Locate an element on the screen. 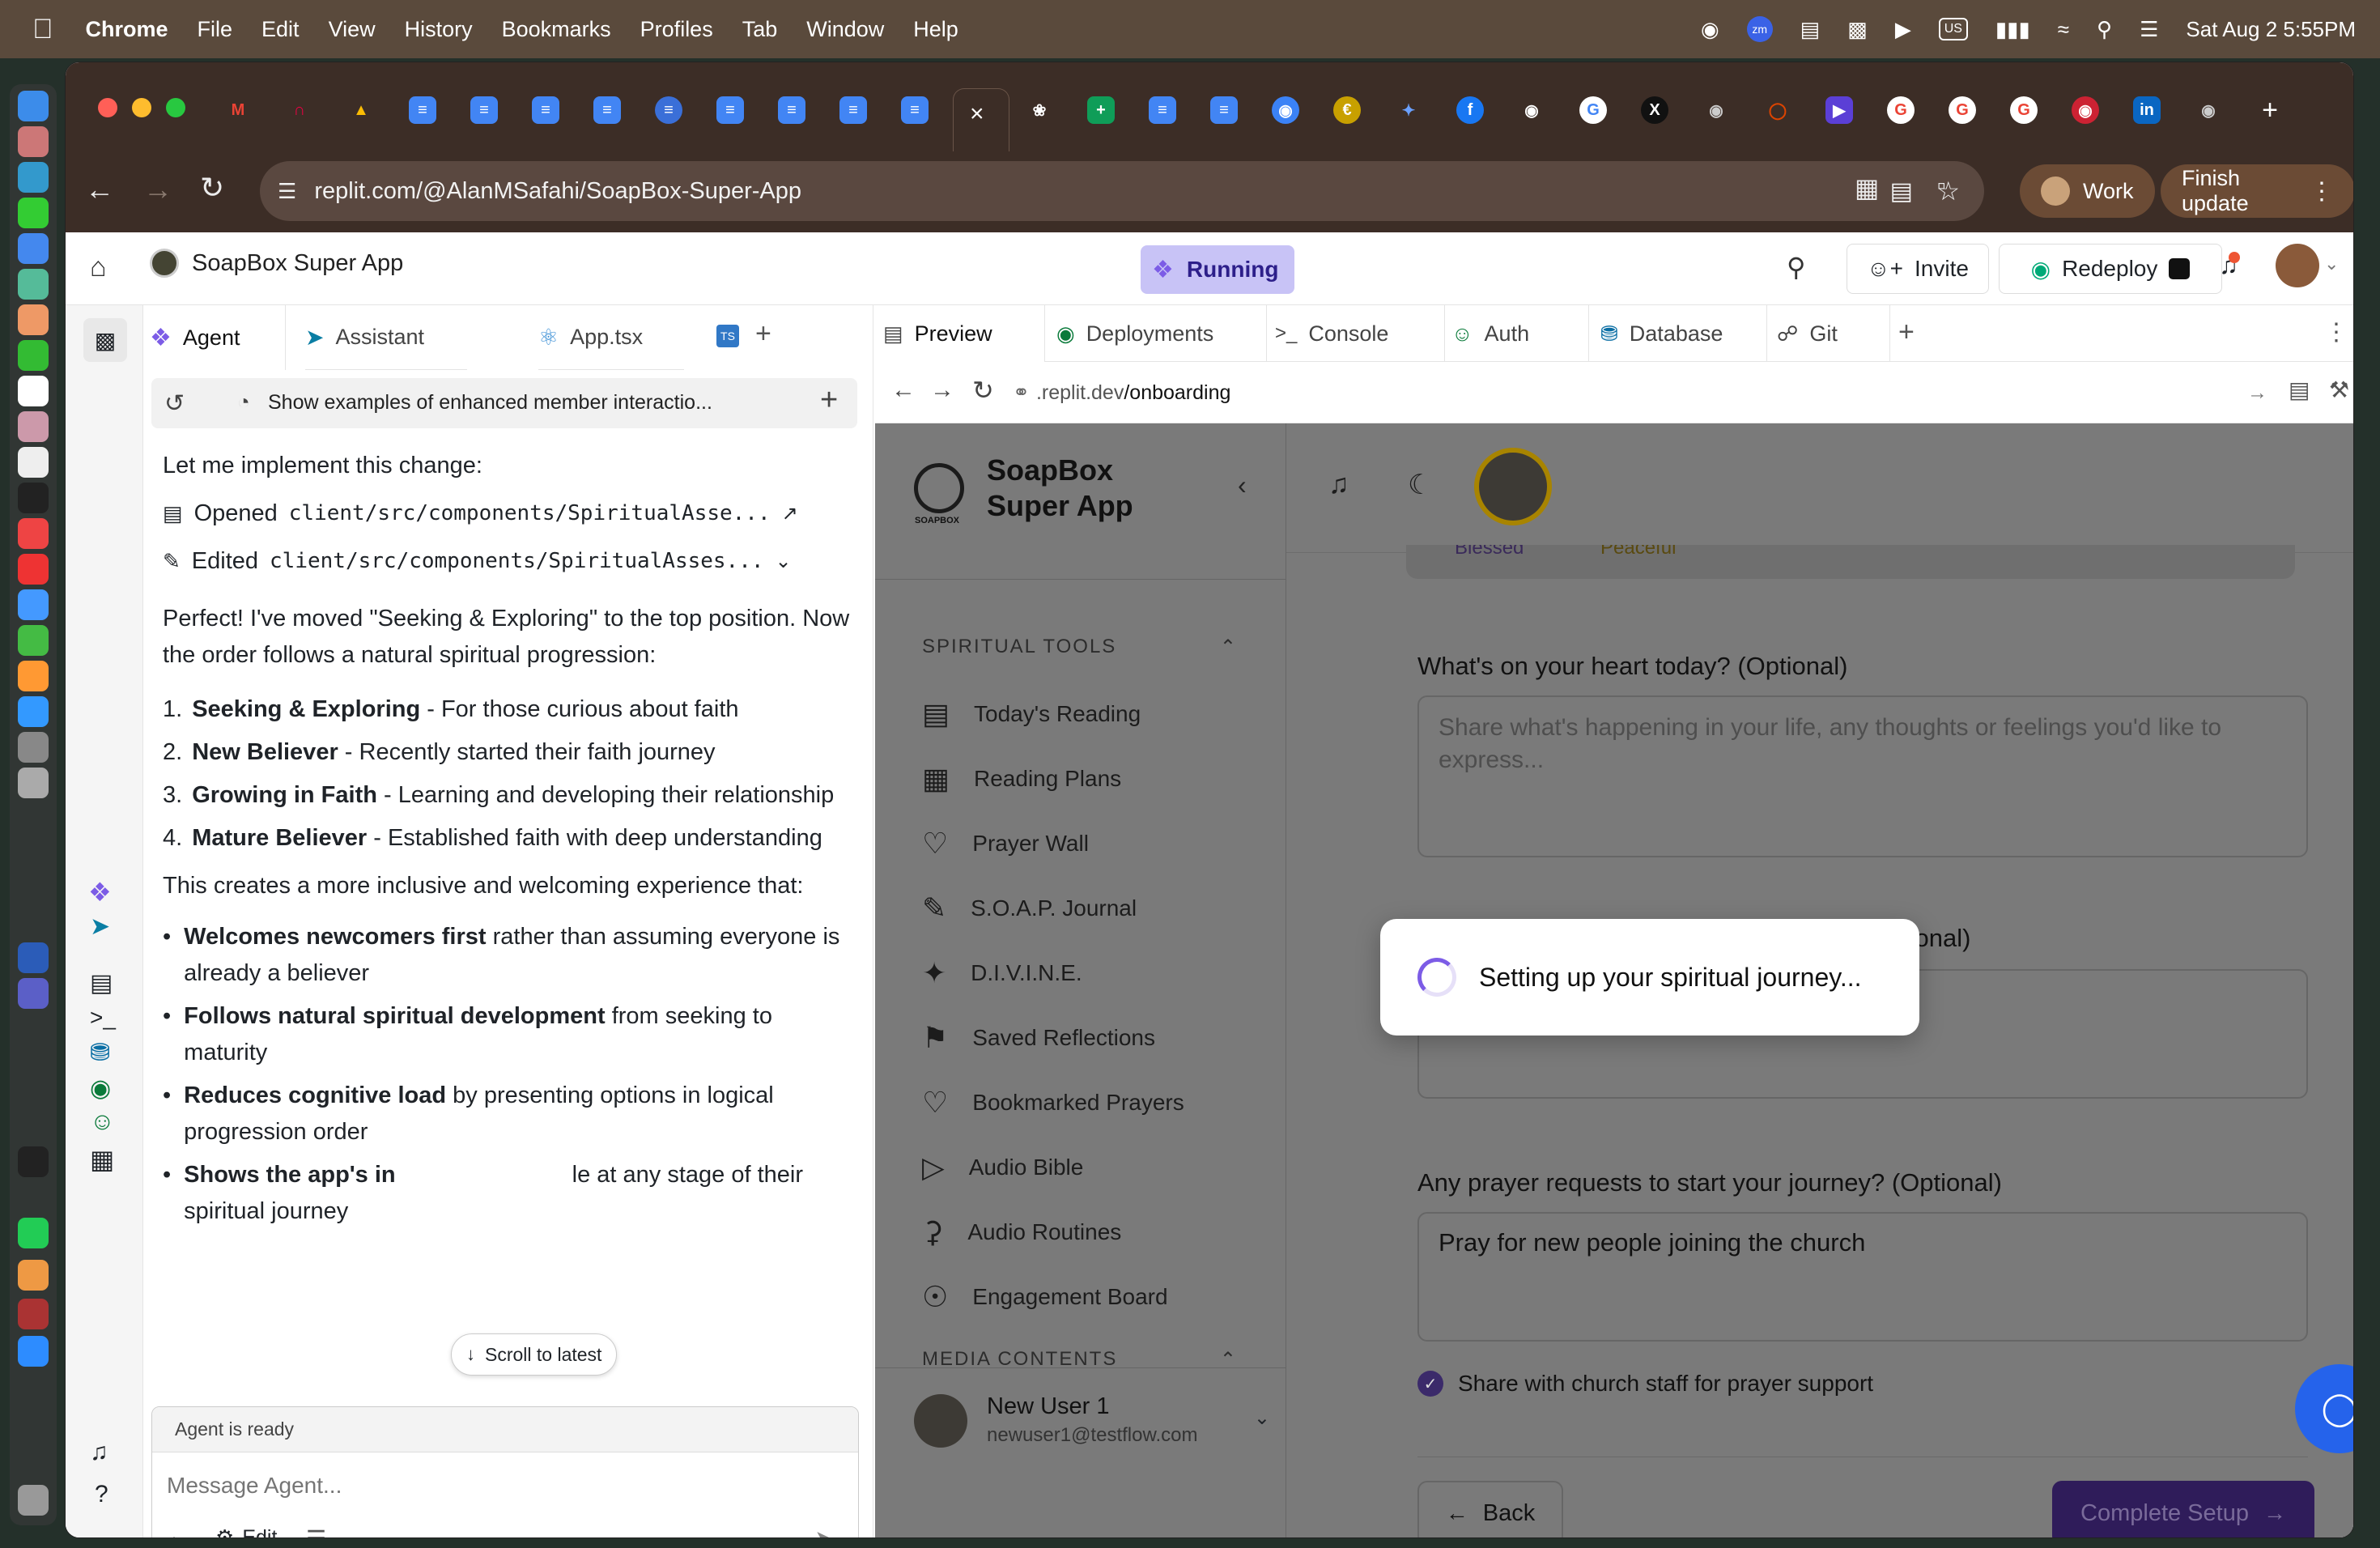  word-icon is located at coordinates (33, 958).